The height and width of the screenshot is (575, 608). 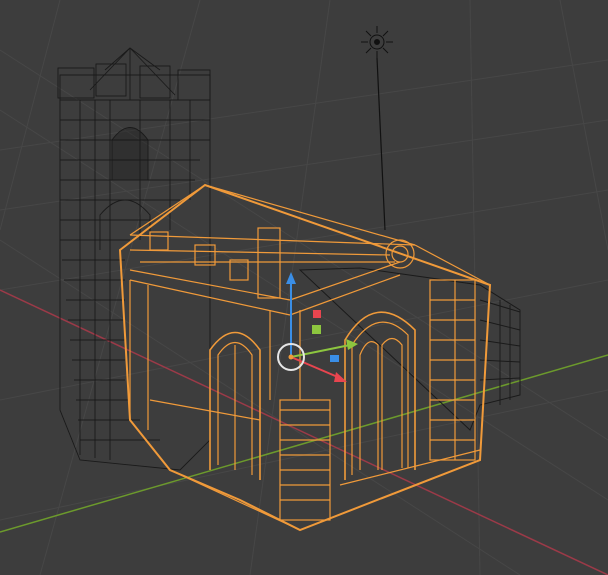 I want to click on gizmo-plane-yz, so click(x=316, y=329).